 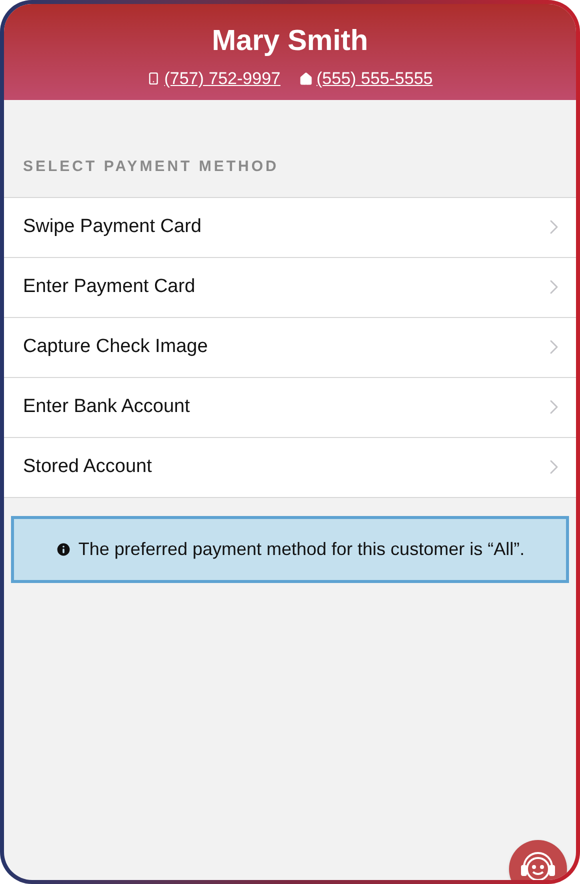 I want to click on phone-link: (555) 555-5555, so click(x=374, y=79).